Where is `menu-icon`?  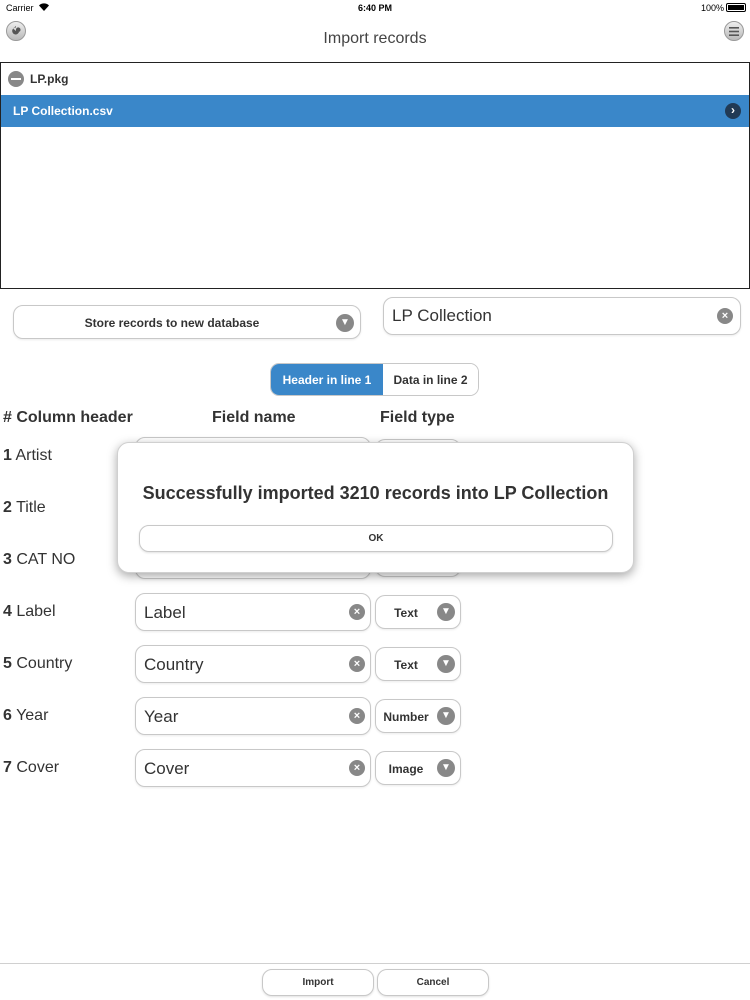 menu-icon is located at coordinates (734, 31).